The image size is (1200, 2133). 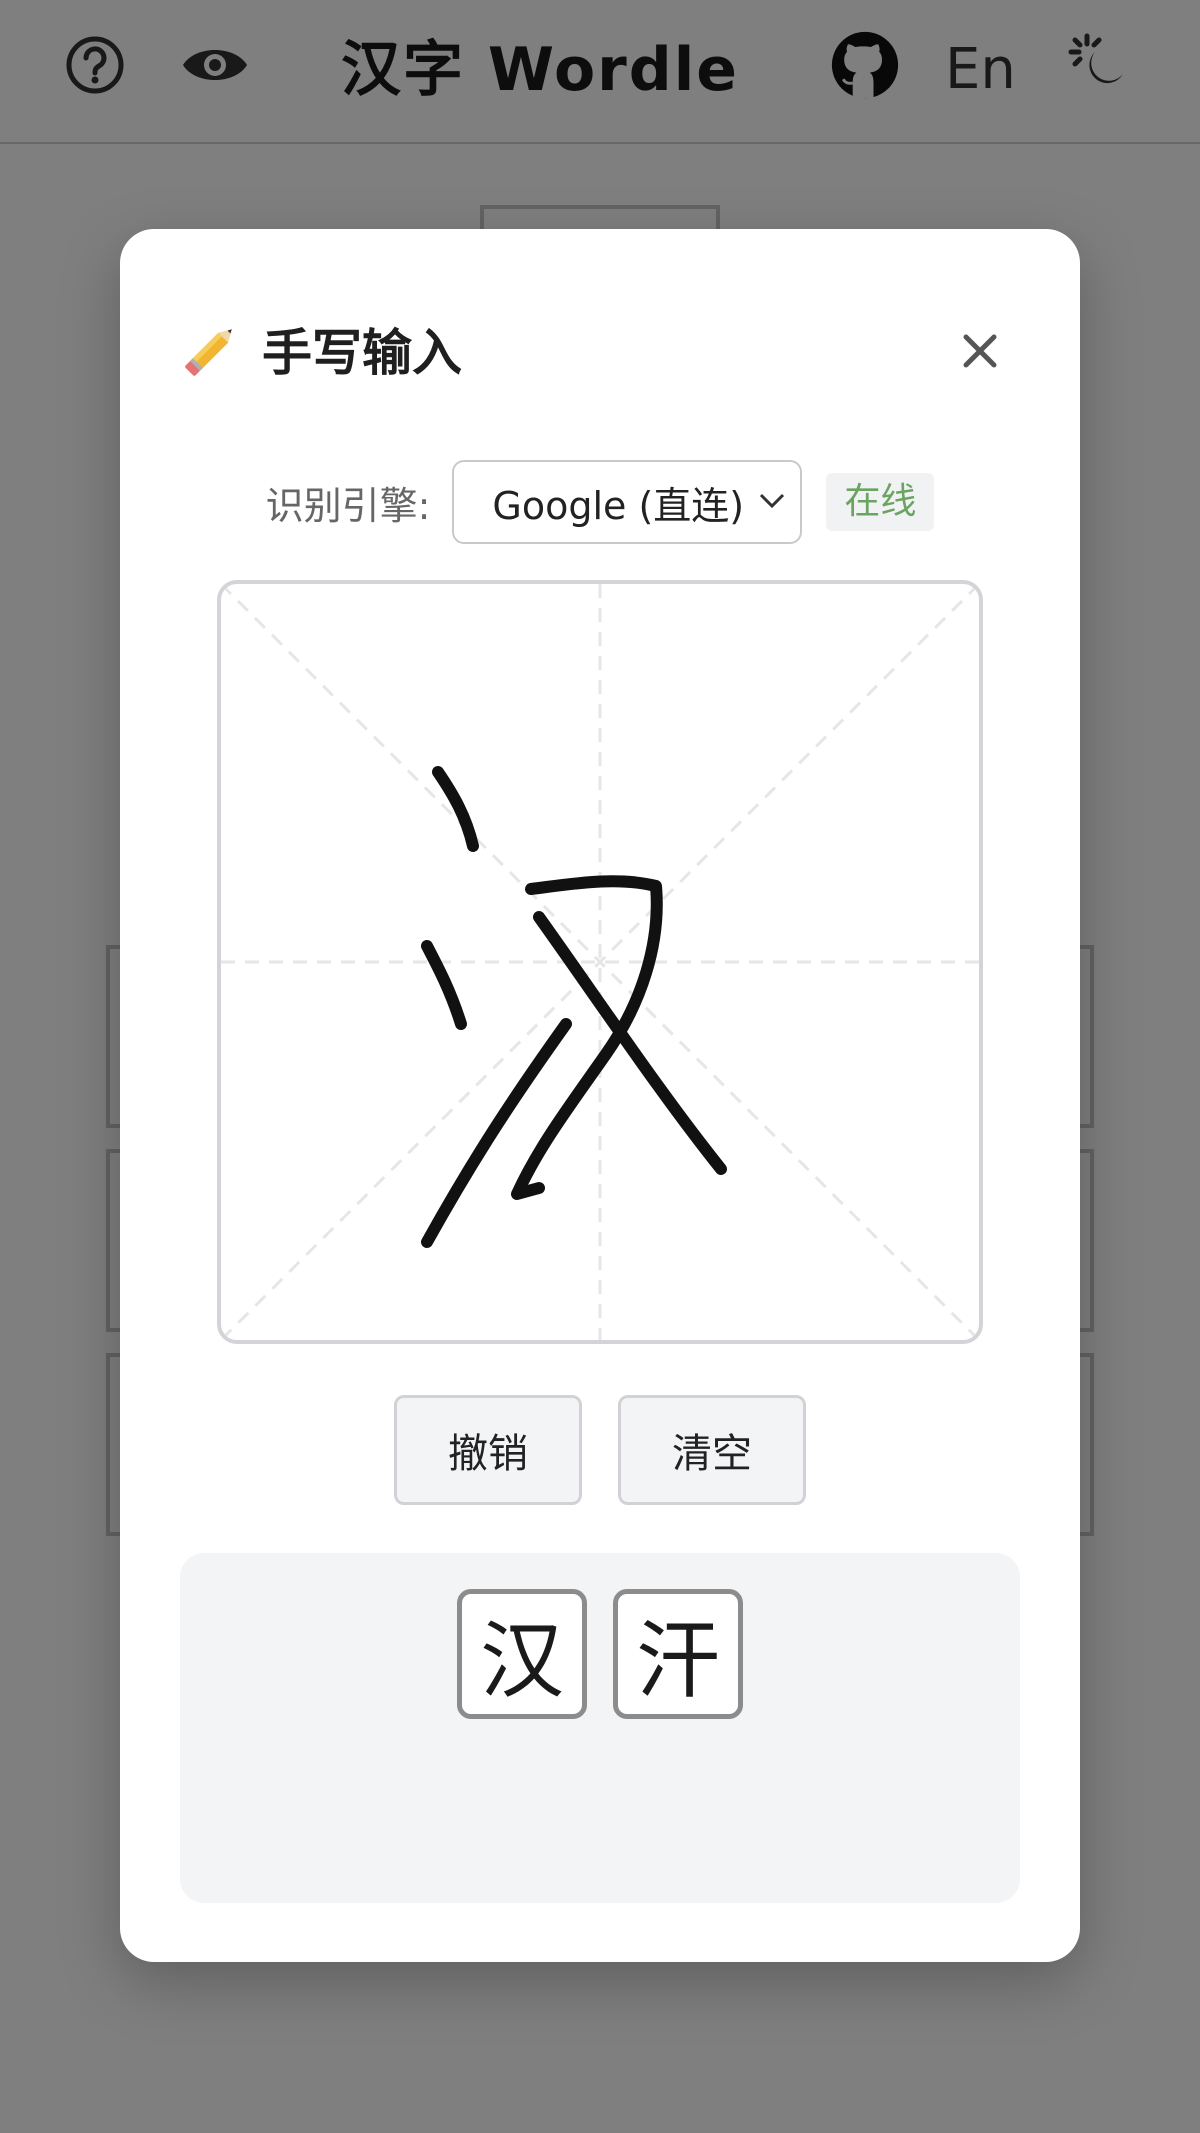 What do you see at coordinates (208, 352) in the screenshot?
I see `pencil-icon` at bounding box center [208, 352].